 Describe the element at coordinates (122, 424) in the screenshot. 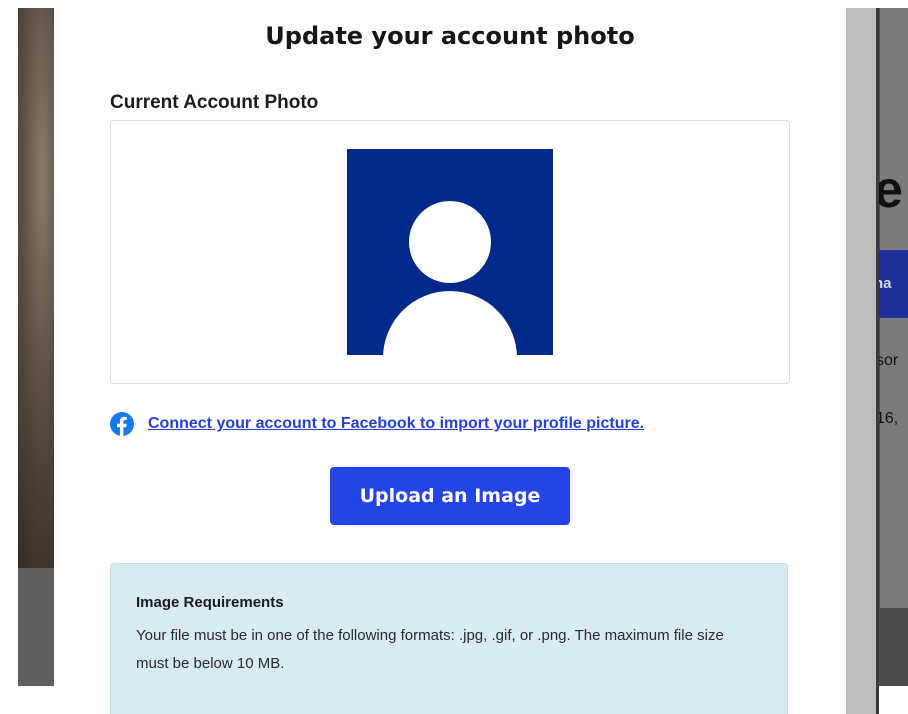

I see `facebook-icon` at that location.